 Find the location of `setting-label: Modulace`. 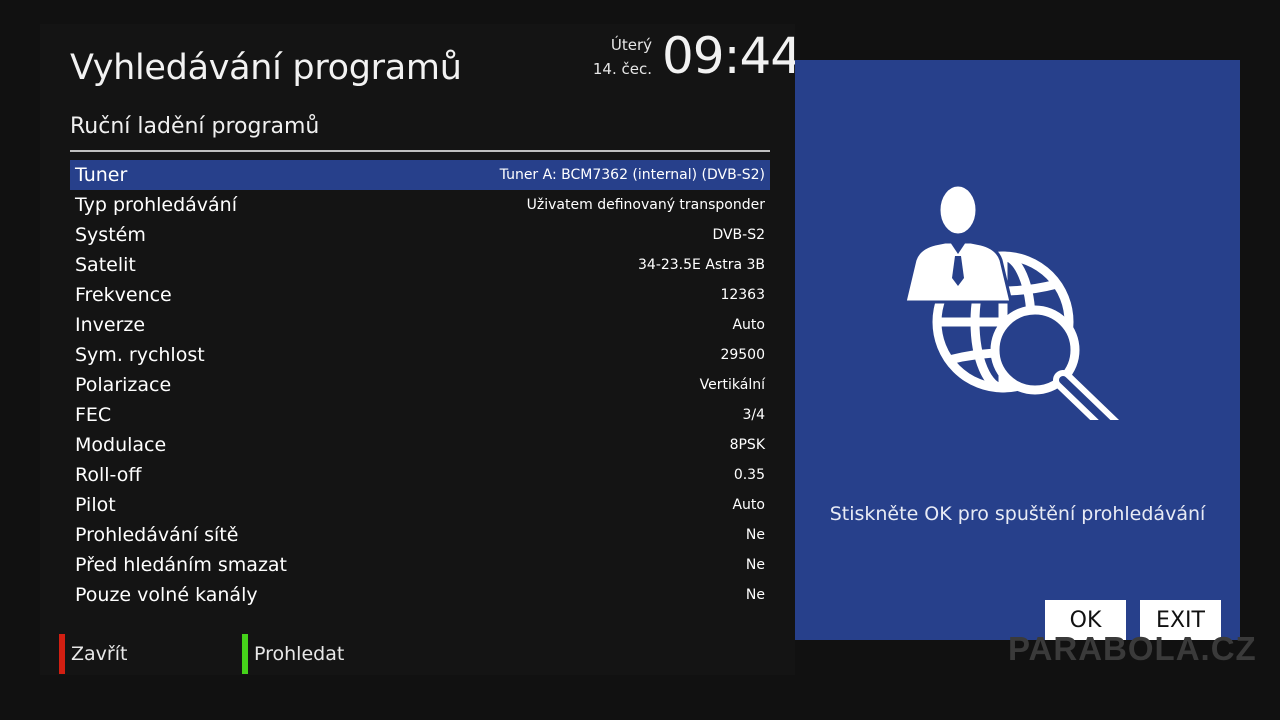

setting-label: Modulace is located at coordinates (121, 445).